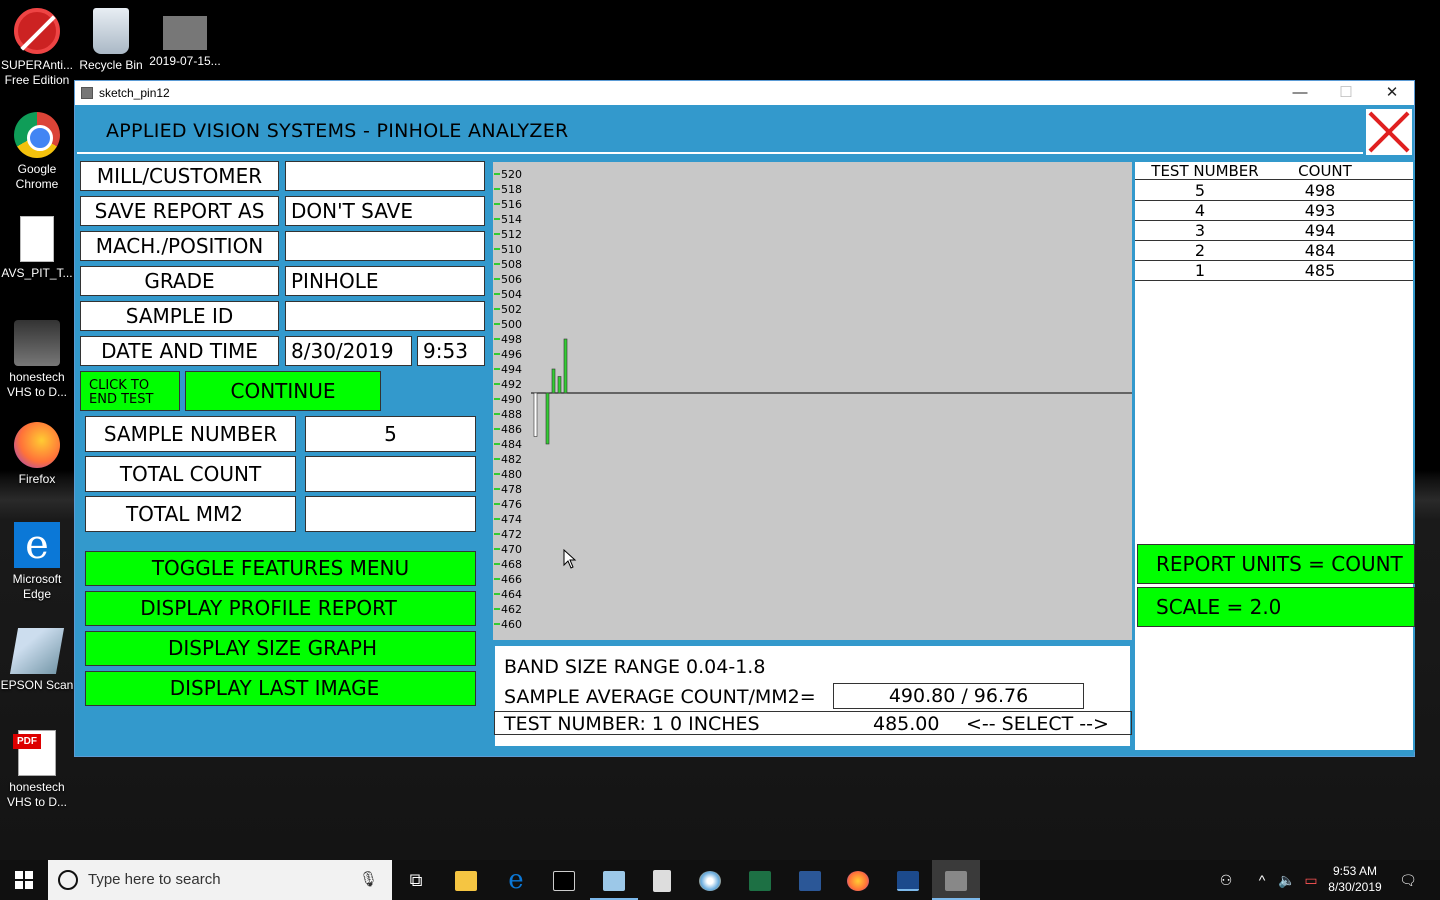 Image resolution: width=1440 pixels, height=900 pixels. Describe the element at coordinates (220, 880) in the screenshot. I see `taskbar-search-box: Type here to search 🎙` at that location.